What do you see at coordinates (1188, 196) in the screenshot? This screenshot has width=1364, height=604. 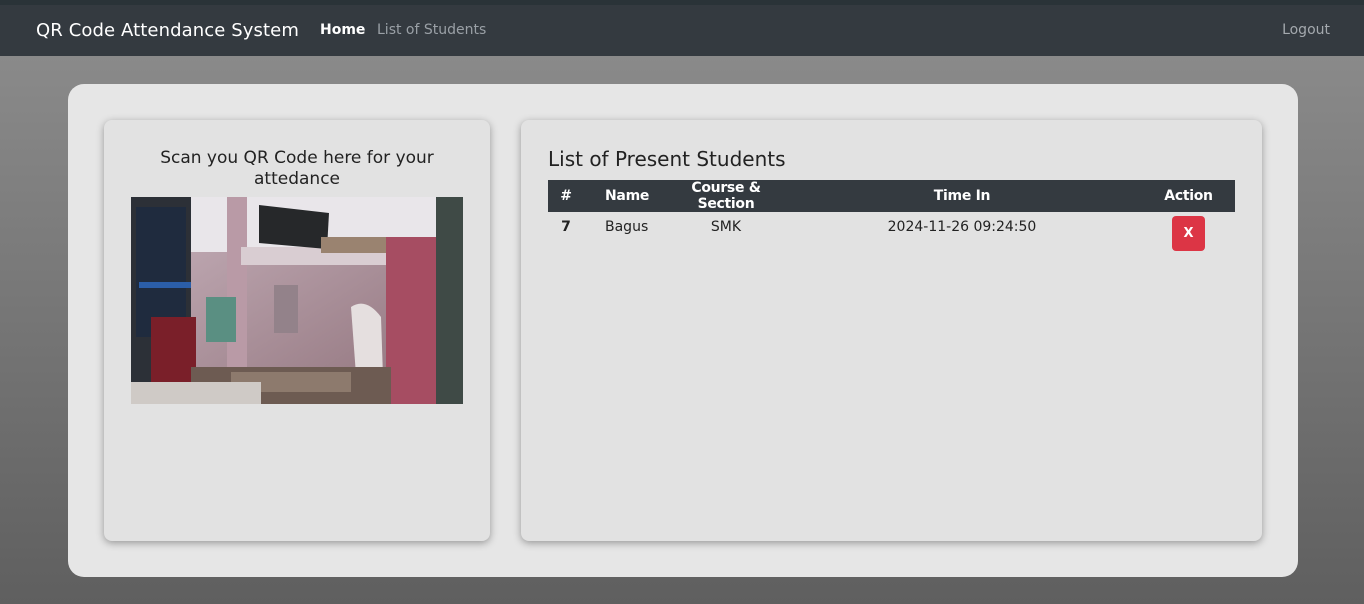 I see `col-header-action: Action` at bounding box center [1188, 196].